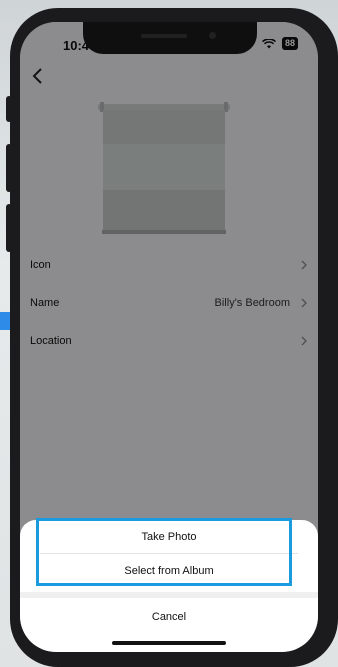 The width and height of the screenshot is (338, 667). I want to click on cancel-button: Cancel, so click(169, 617).